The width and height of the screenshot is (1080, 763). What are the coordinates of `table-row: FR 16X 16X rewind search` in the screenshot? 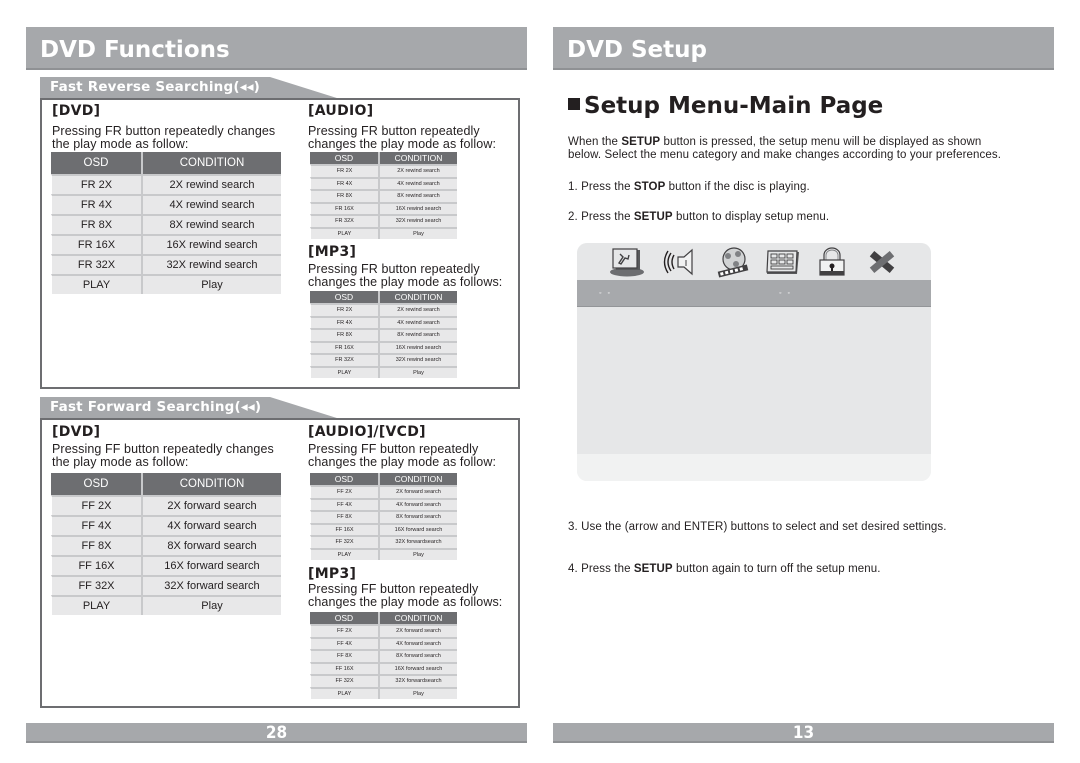 It's located at (383, 346).